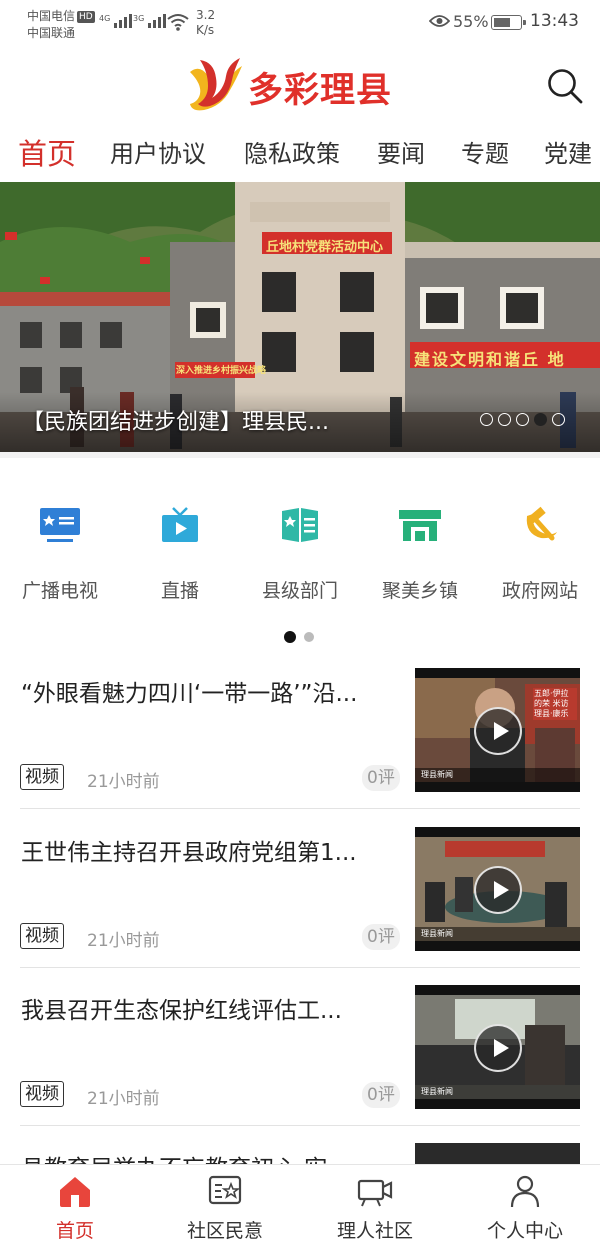  What do you see at coordinates (47, 152) in the screenshot?
I see `tab-home: 首页` at bounding box center [47, 152].